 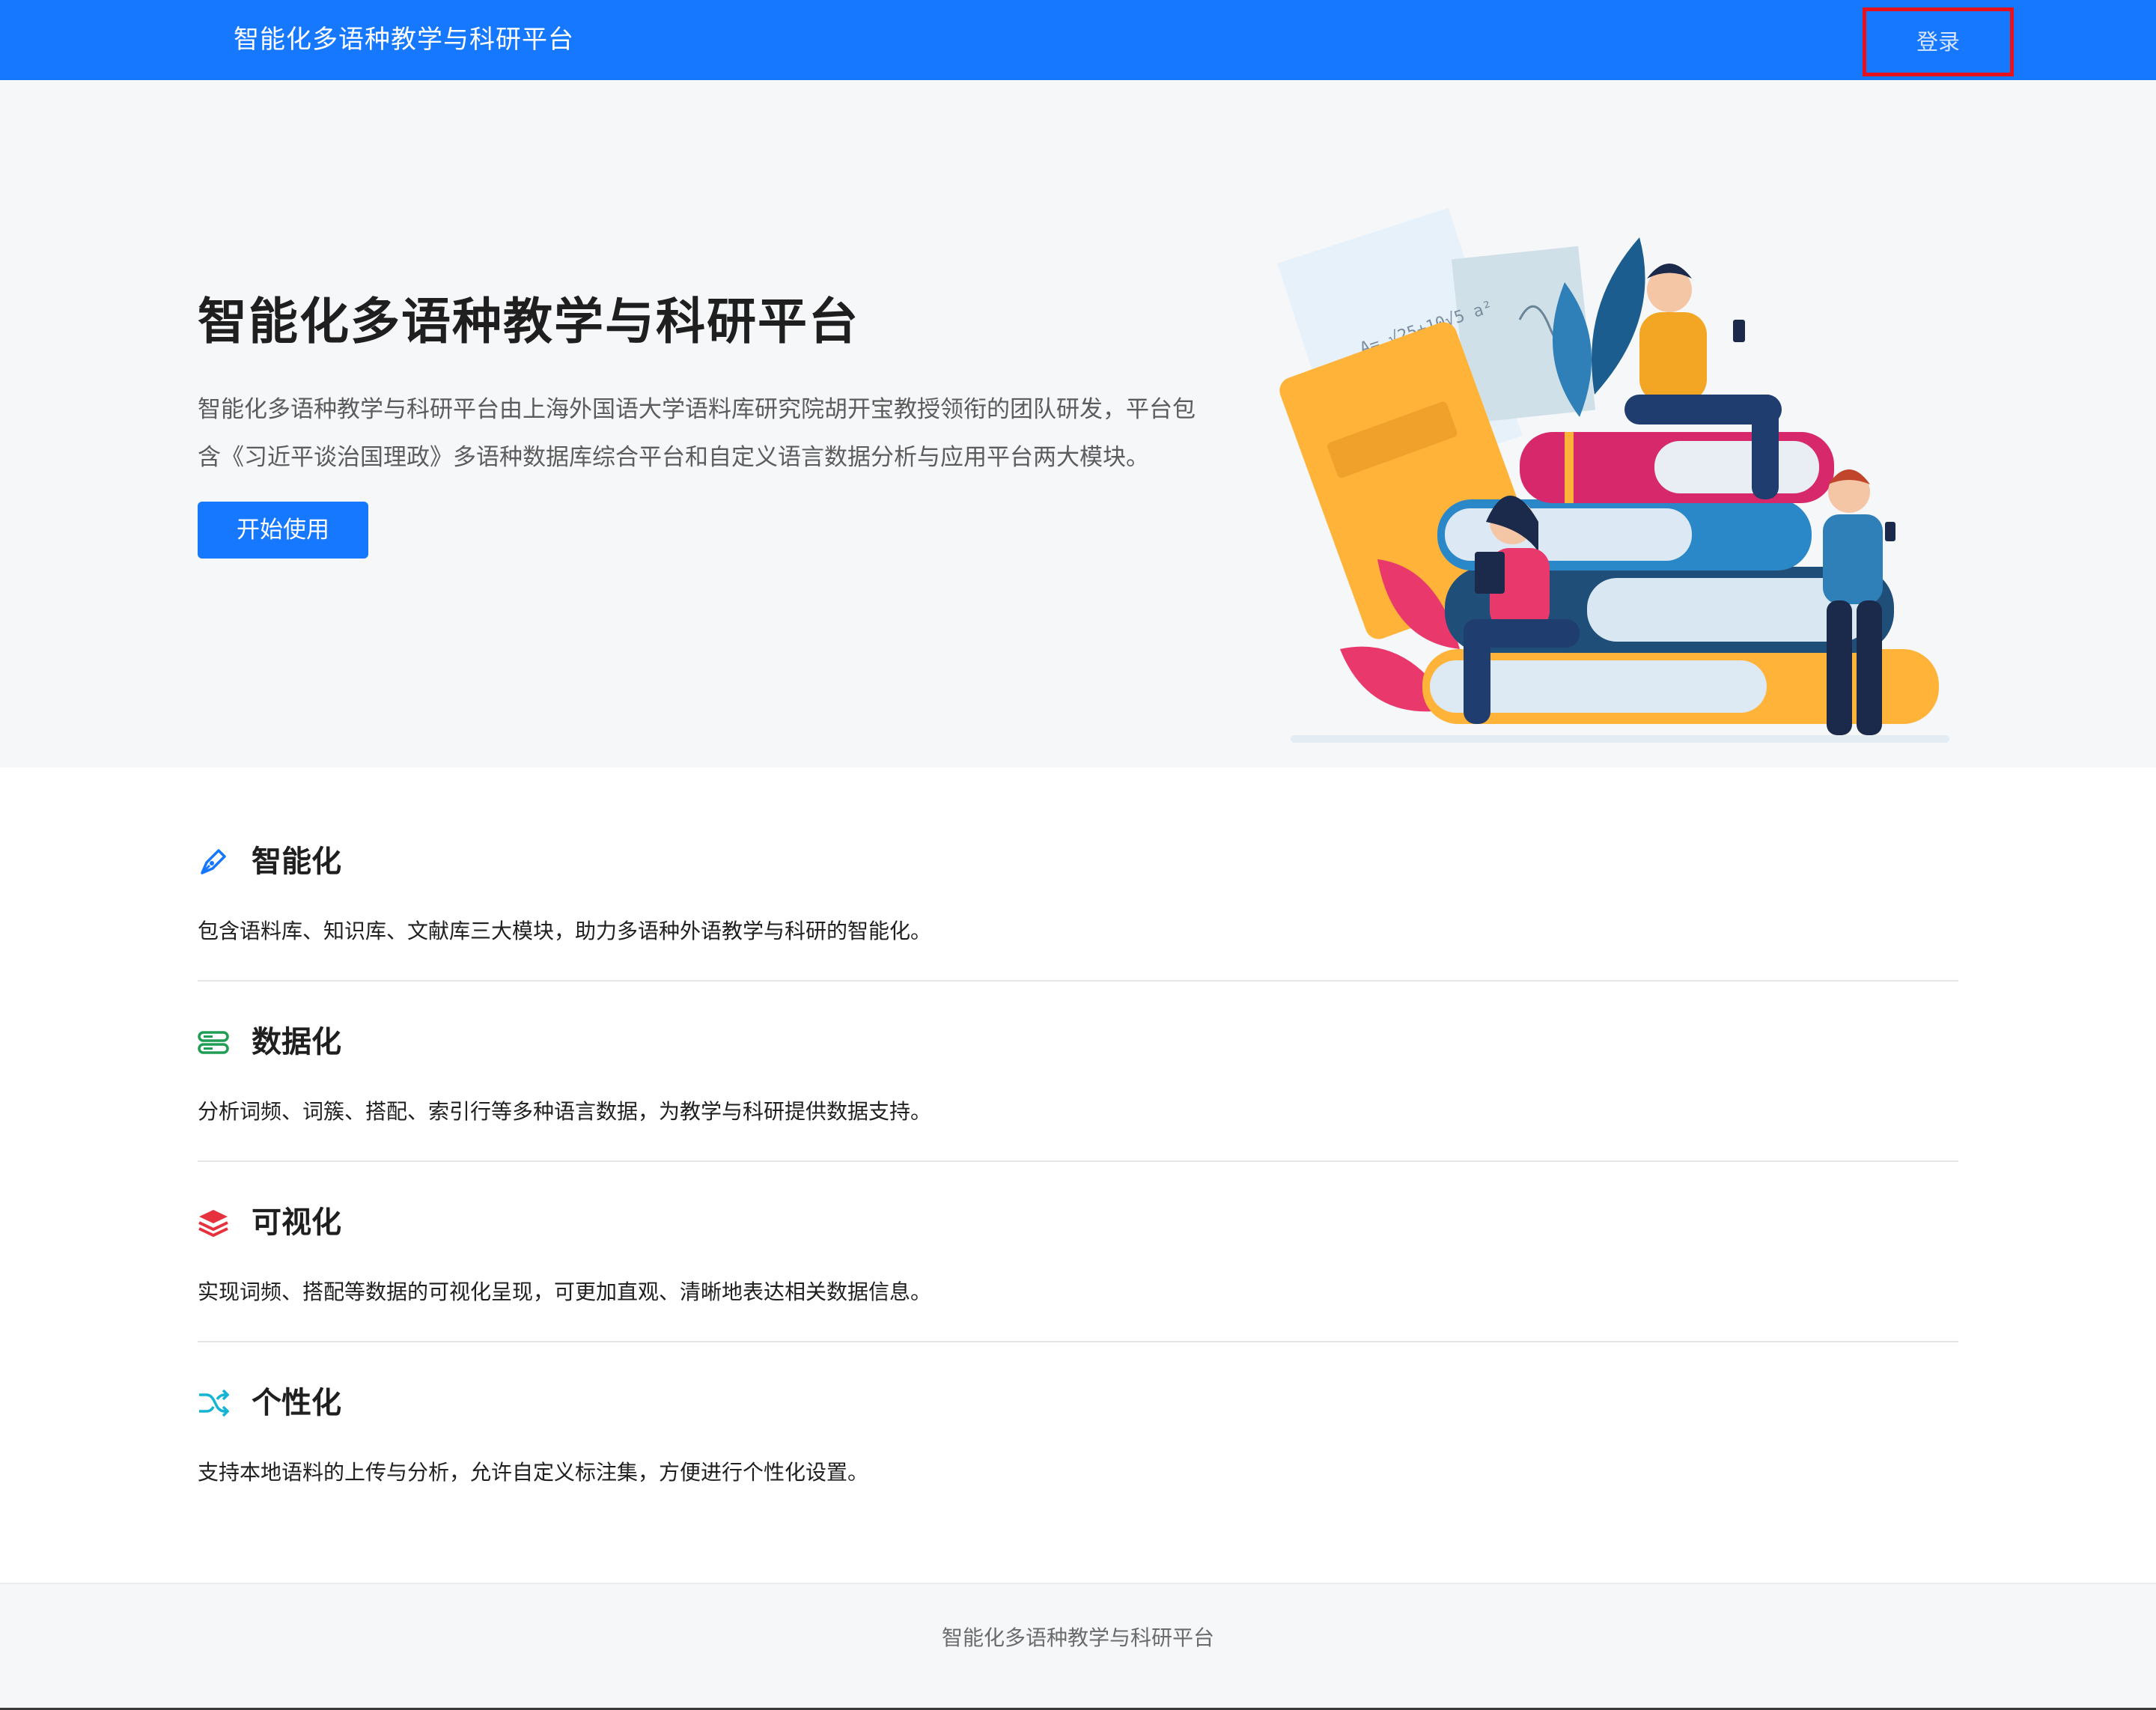 What do you see at coordinates (296, 1222) in the screenshot?
I see `feature-title: 可视化` at bounding box center [296, 1222].